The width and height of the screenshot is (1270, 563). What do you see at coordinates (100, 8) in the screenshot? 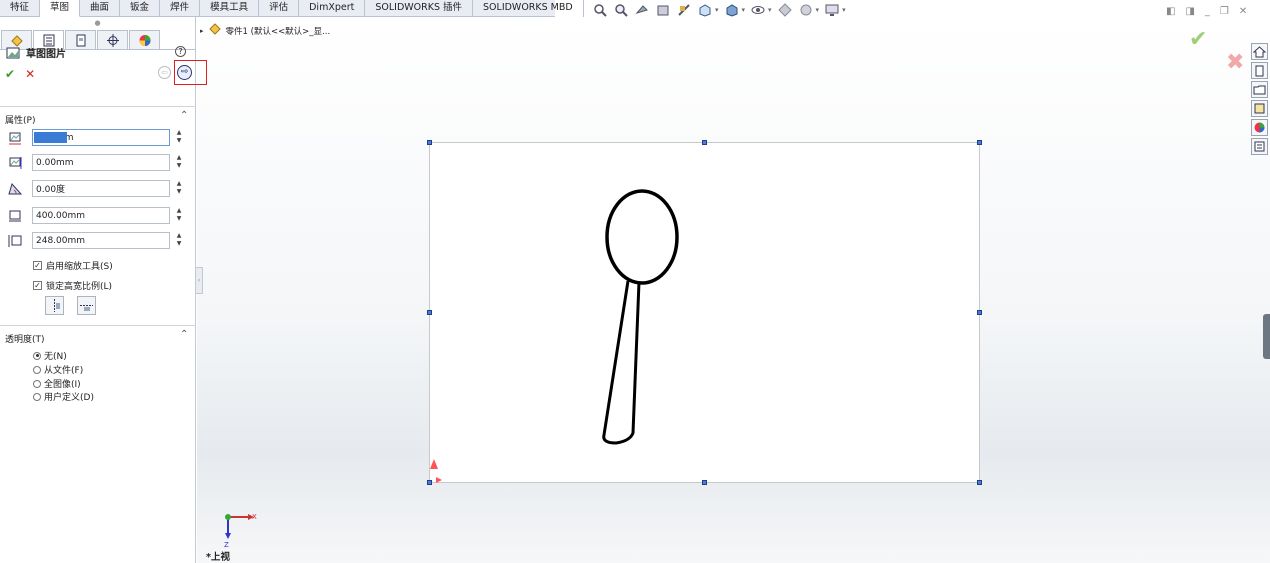
I see `tab-surfaces: 曲面` at bounding box center [100, 8].